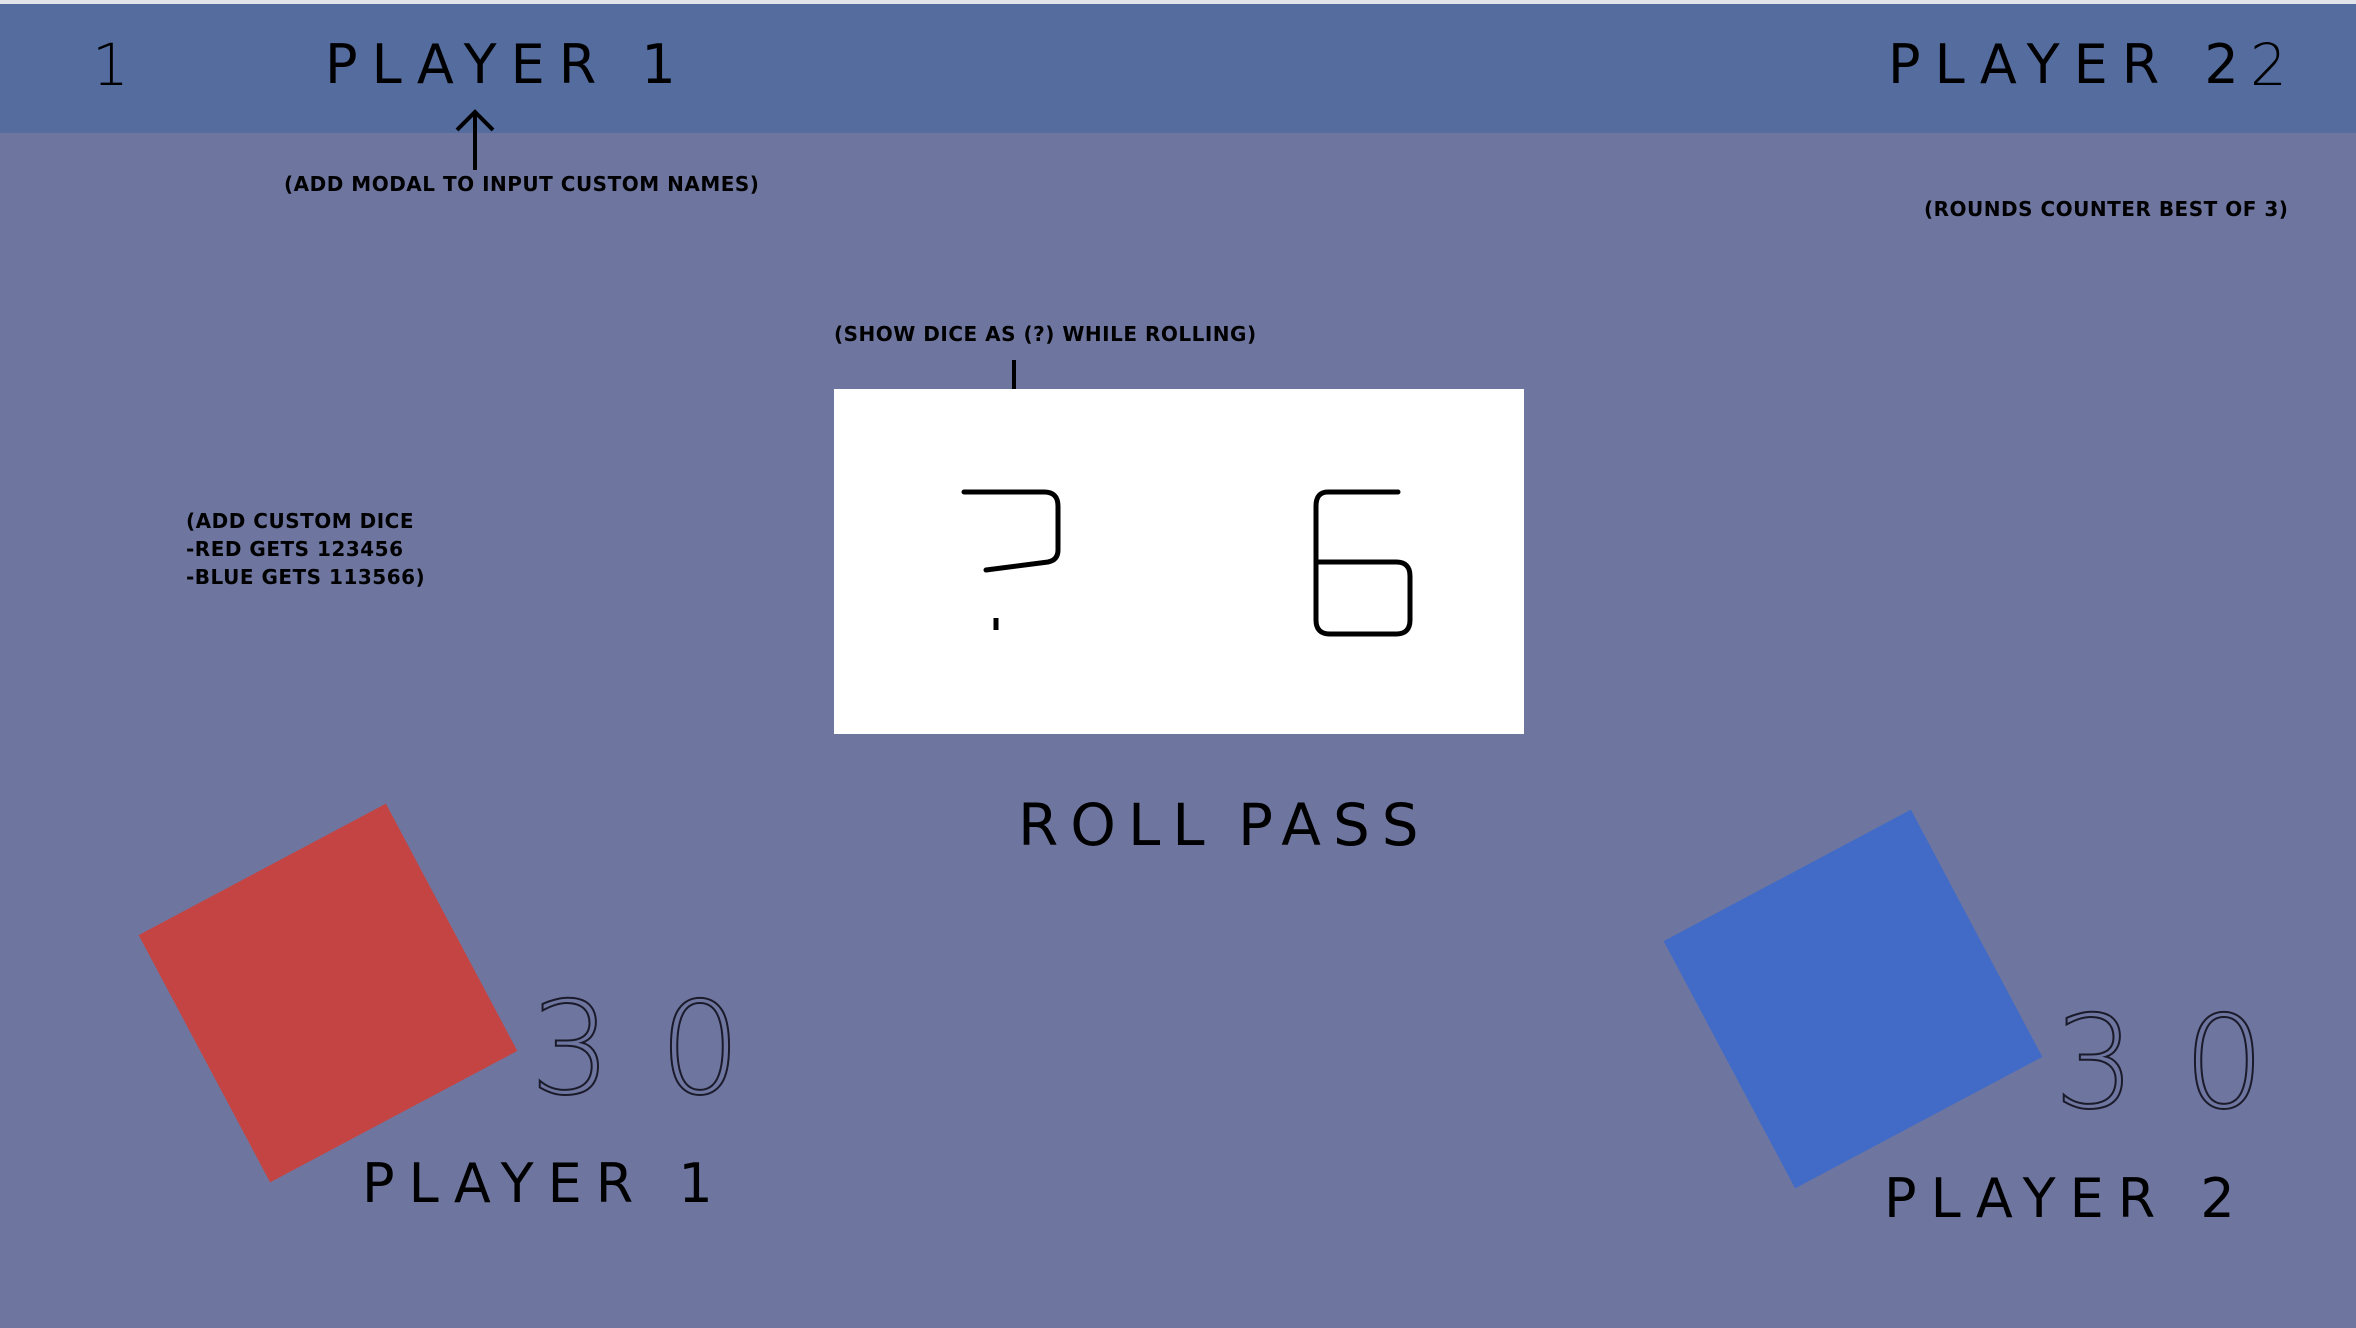 This screenshot has width=2356, height=1328. What do you see at coordinates (1045, 334) in the screenshot?
I see `note-show-dice: (SHOW DICE AS (?) WHILE ROLLING)` at bounding box center [1045, 334].